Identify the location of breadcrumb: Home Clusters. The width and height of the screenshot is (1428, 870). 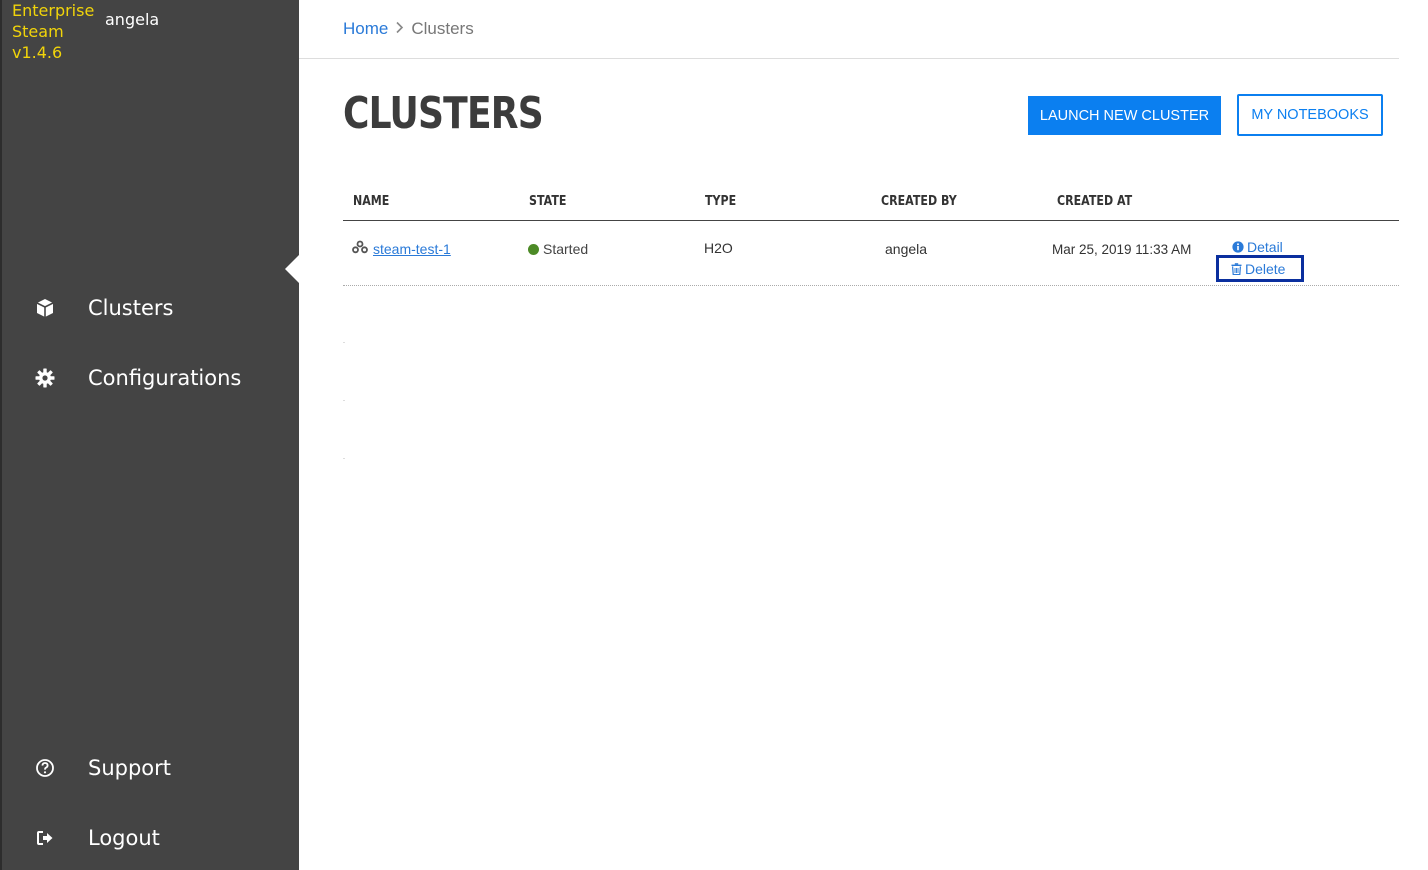
(408, 29).